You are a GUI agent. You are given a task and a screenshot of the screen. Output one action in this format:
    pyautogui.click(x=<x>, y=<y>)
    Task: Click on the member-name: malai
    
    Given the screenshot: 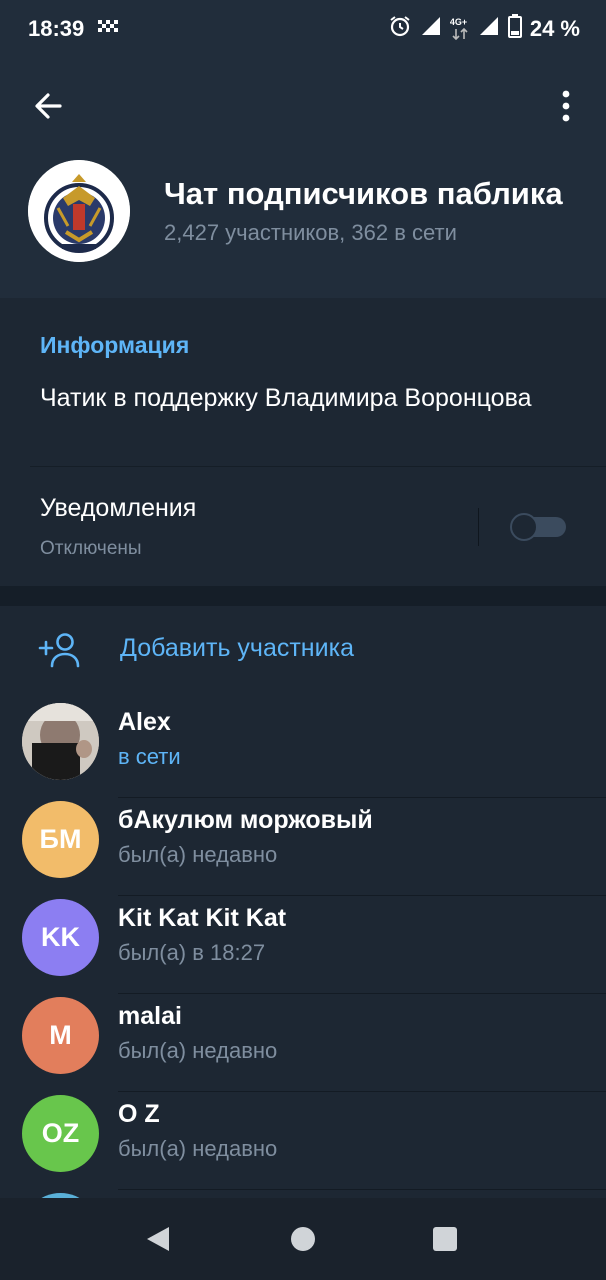 What is the action you would take?
    pyautogui.click(x=150, y=1016)
    